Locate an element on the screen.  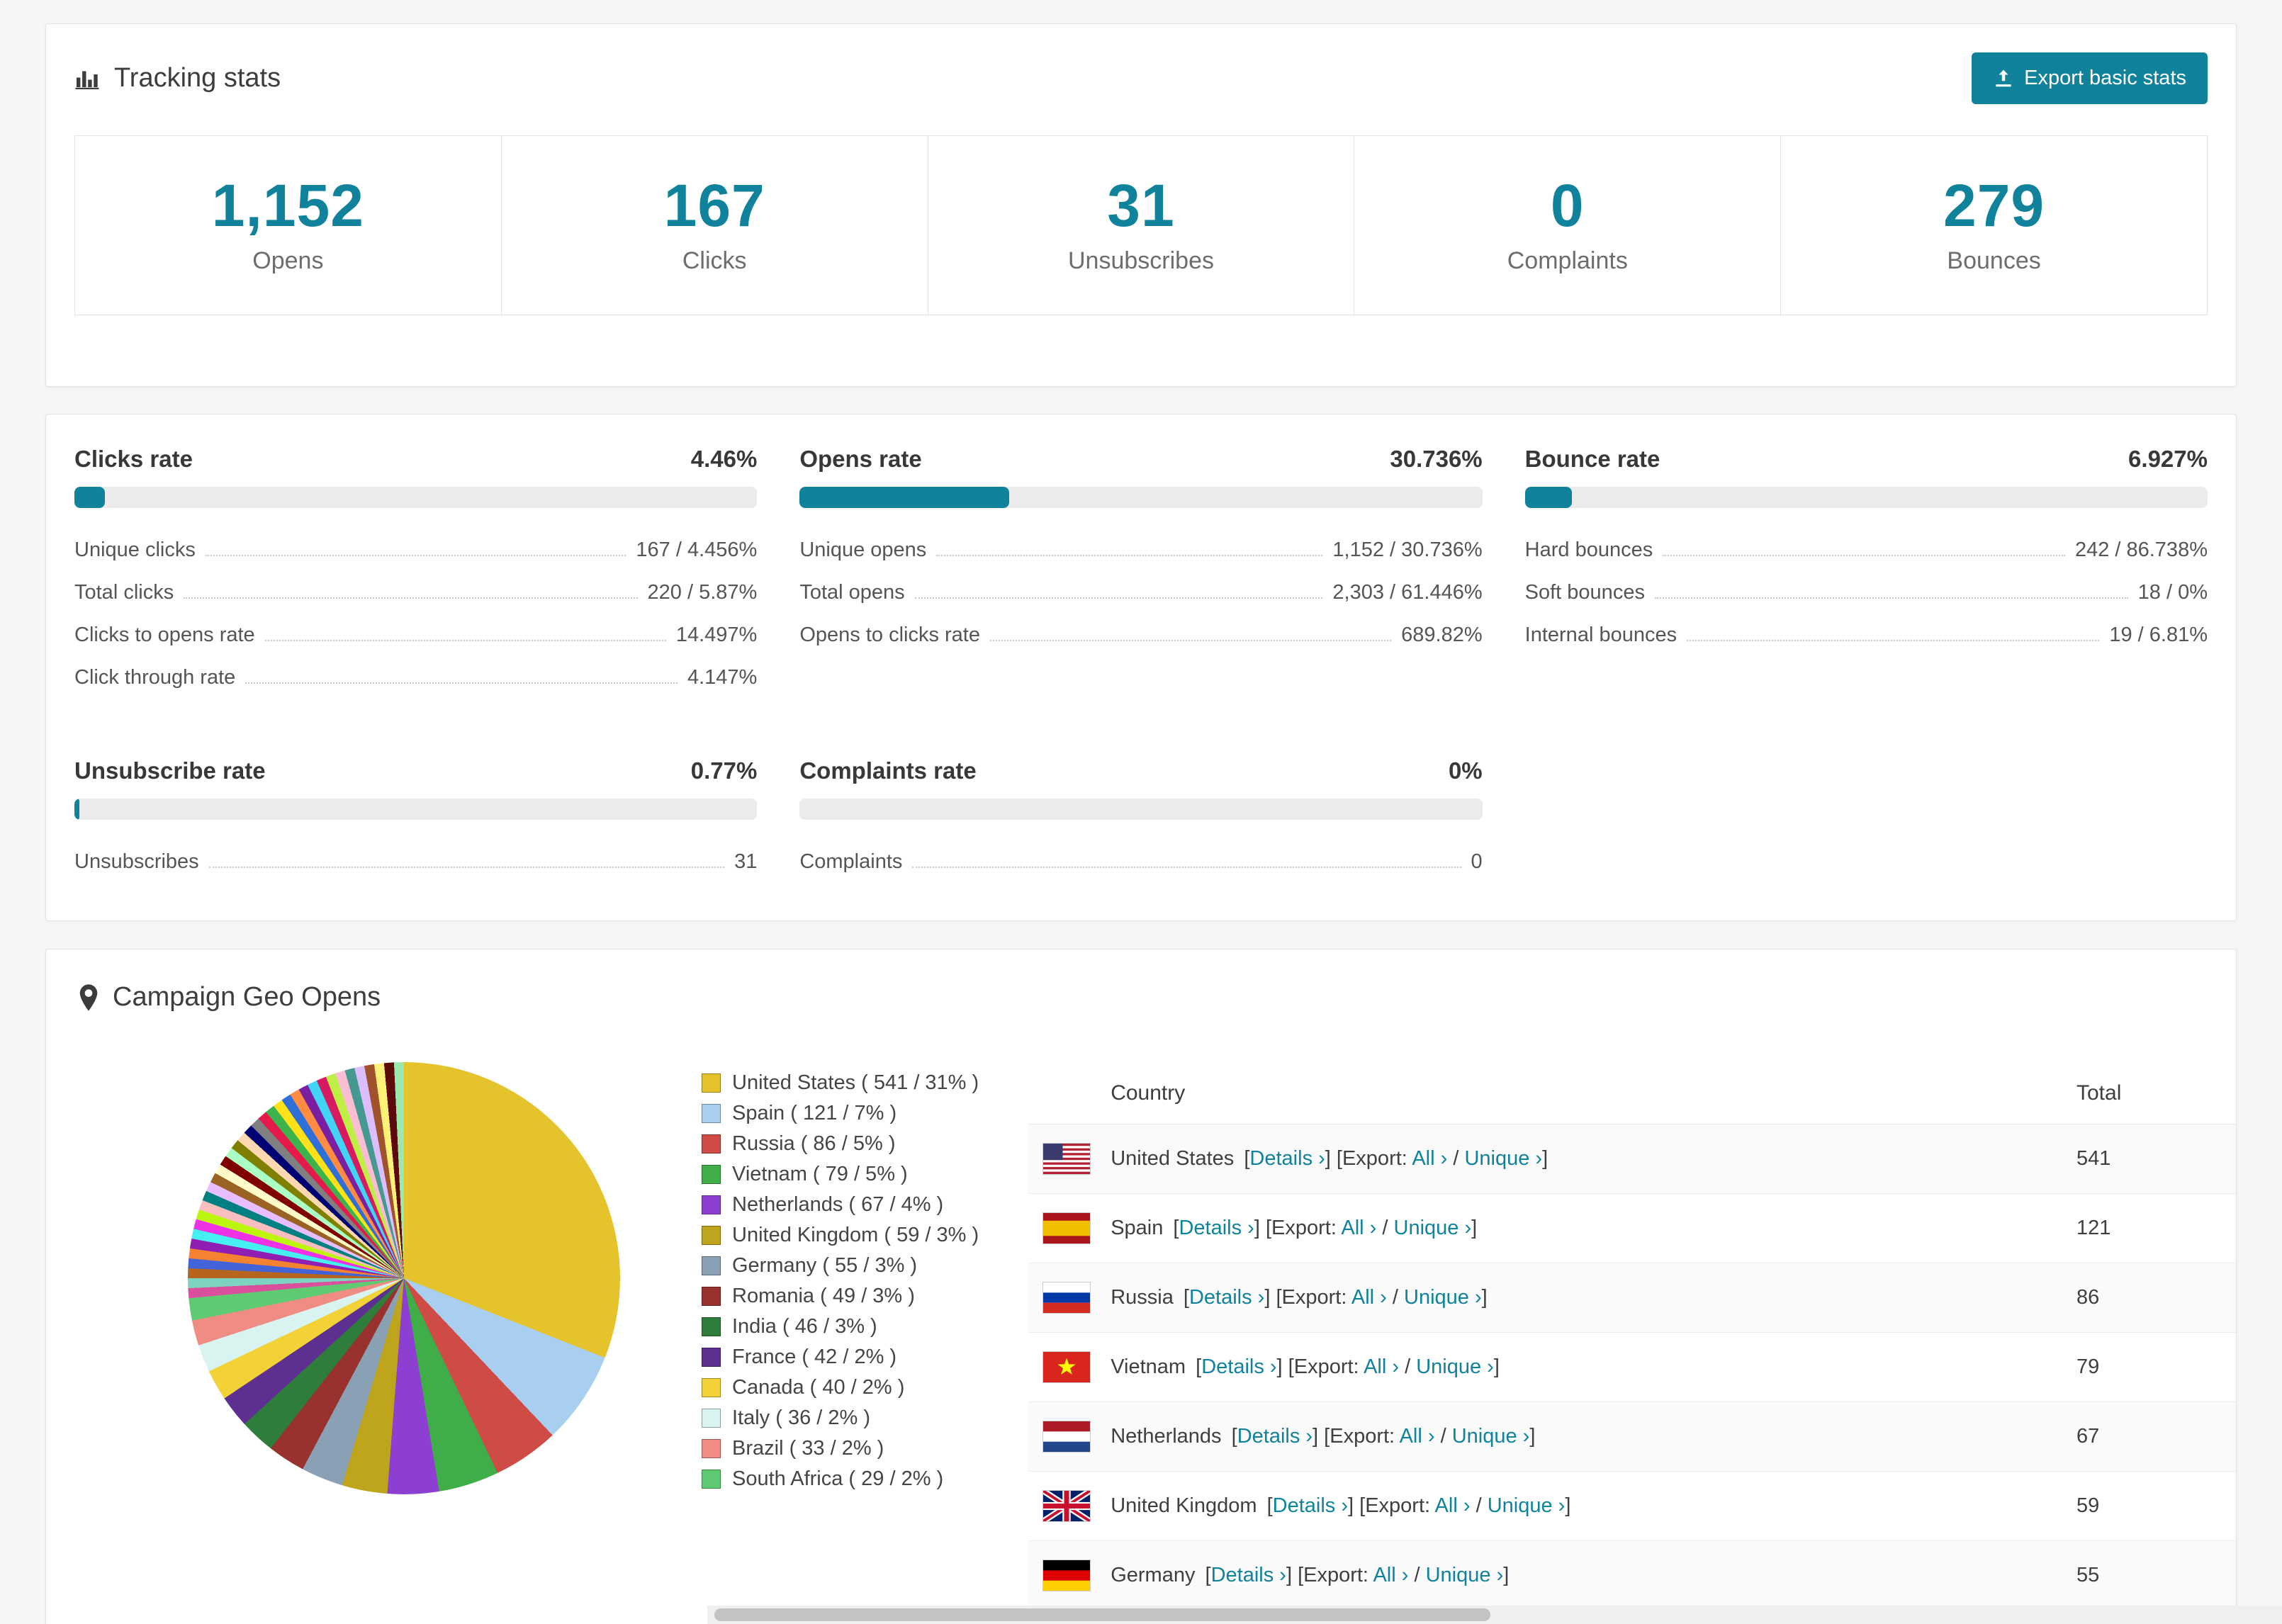
legend-item: Russia ( 86 / 5% ) is located at coordinates (841, 1144).